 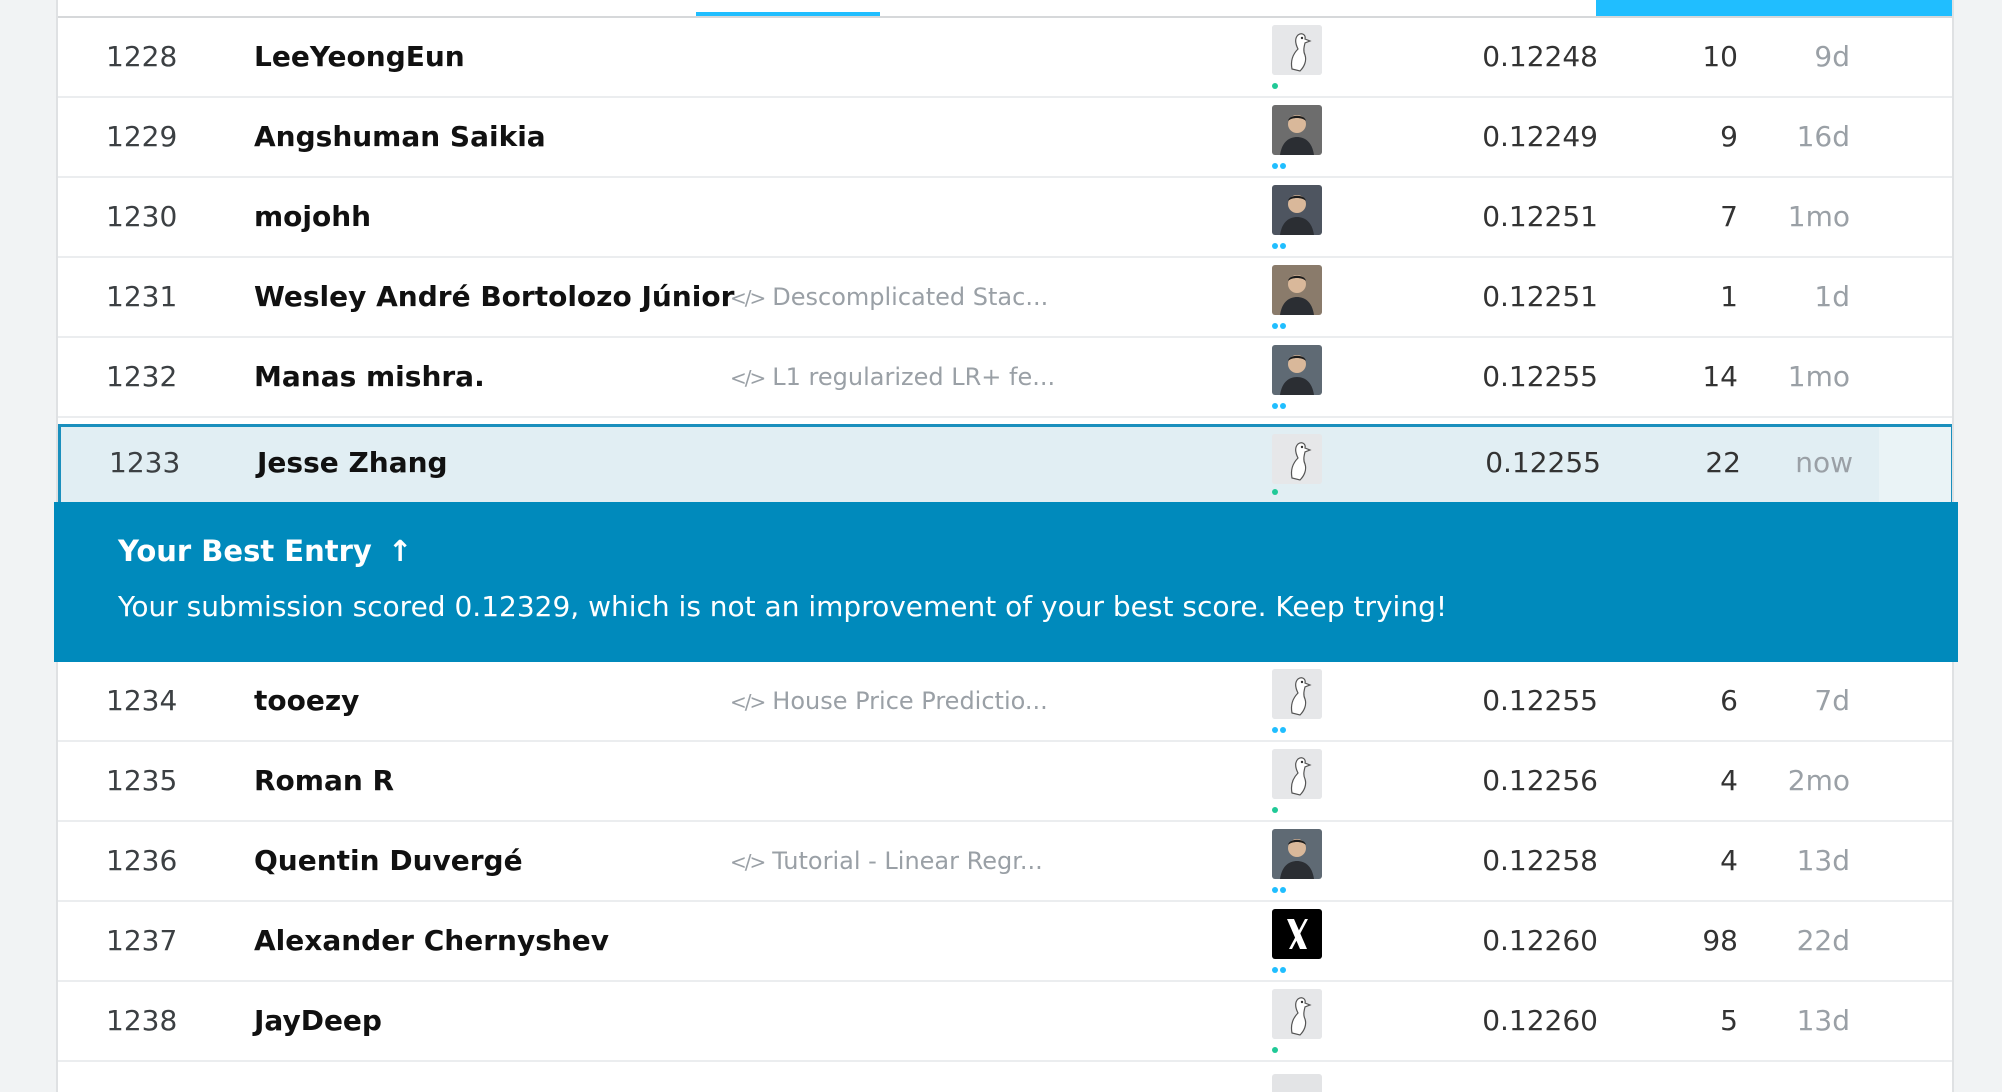 I want to click on last-submission-cell: 16d, so click(x=1823, y=136).